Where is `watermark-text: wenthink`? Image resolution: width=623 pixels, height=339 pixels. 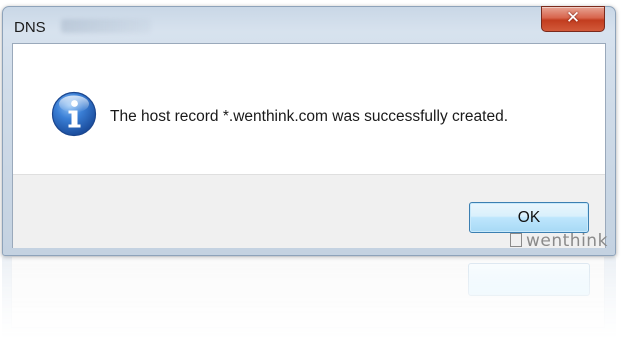
watermark-text: wenthink is located at coordinates (567, 241).